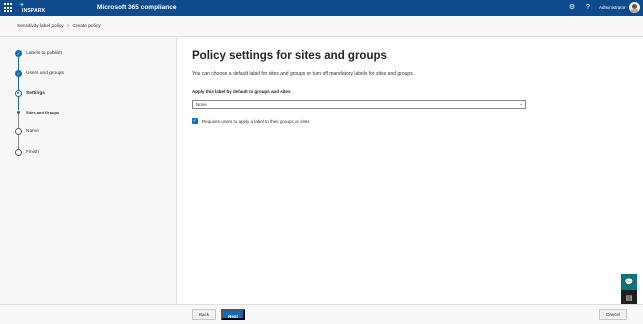  What do you see at coordinates (520, 104) in the screenshot?
I see `chevron-down-icon: ⌄` at bounding box center [520, 104].